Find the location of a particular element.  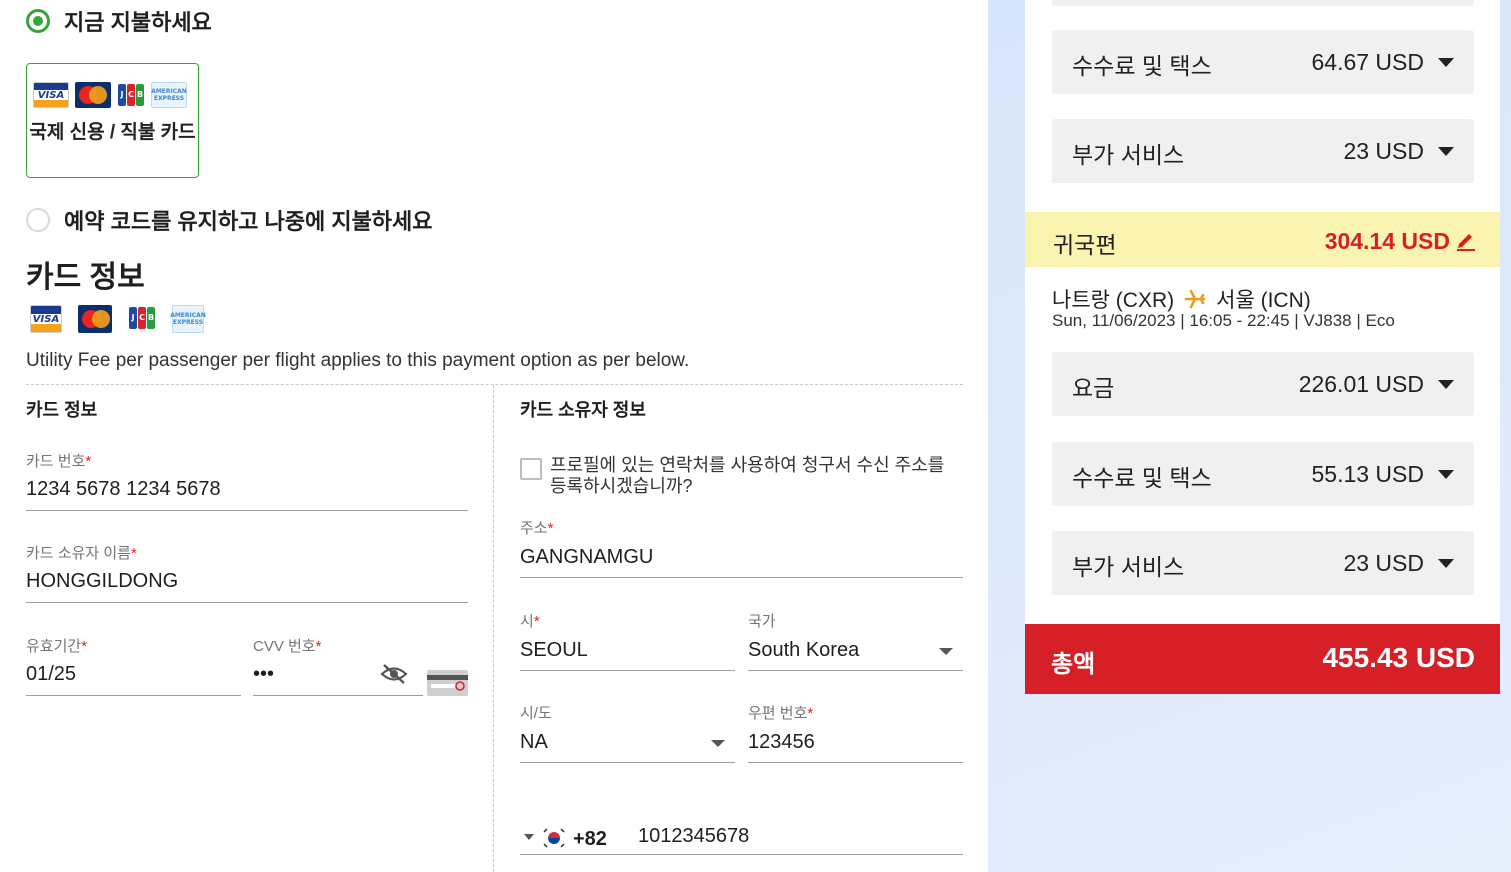

city-label: 시* is located at coordinates (530, 621).